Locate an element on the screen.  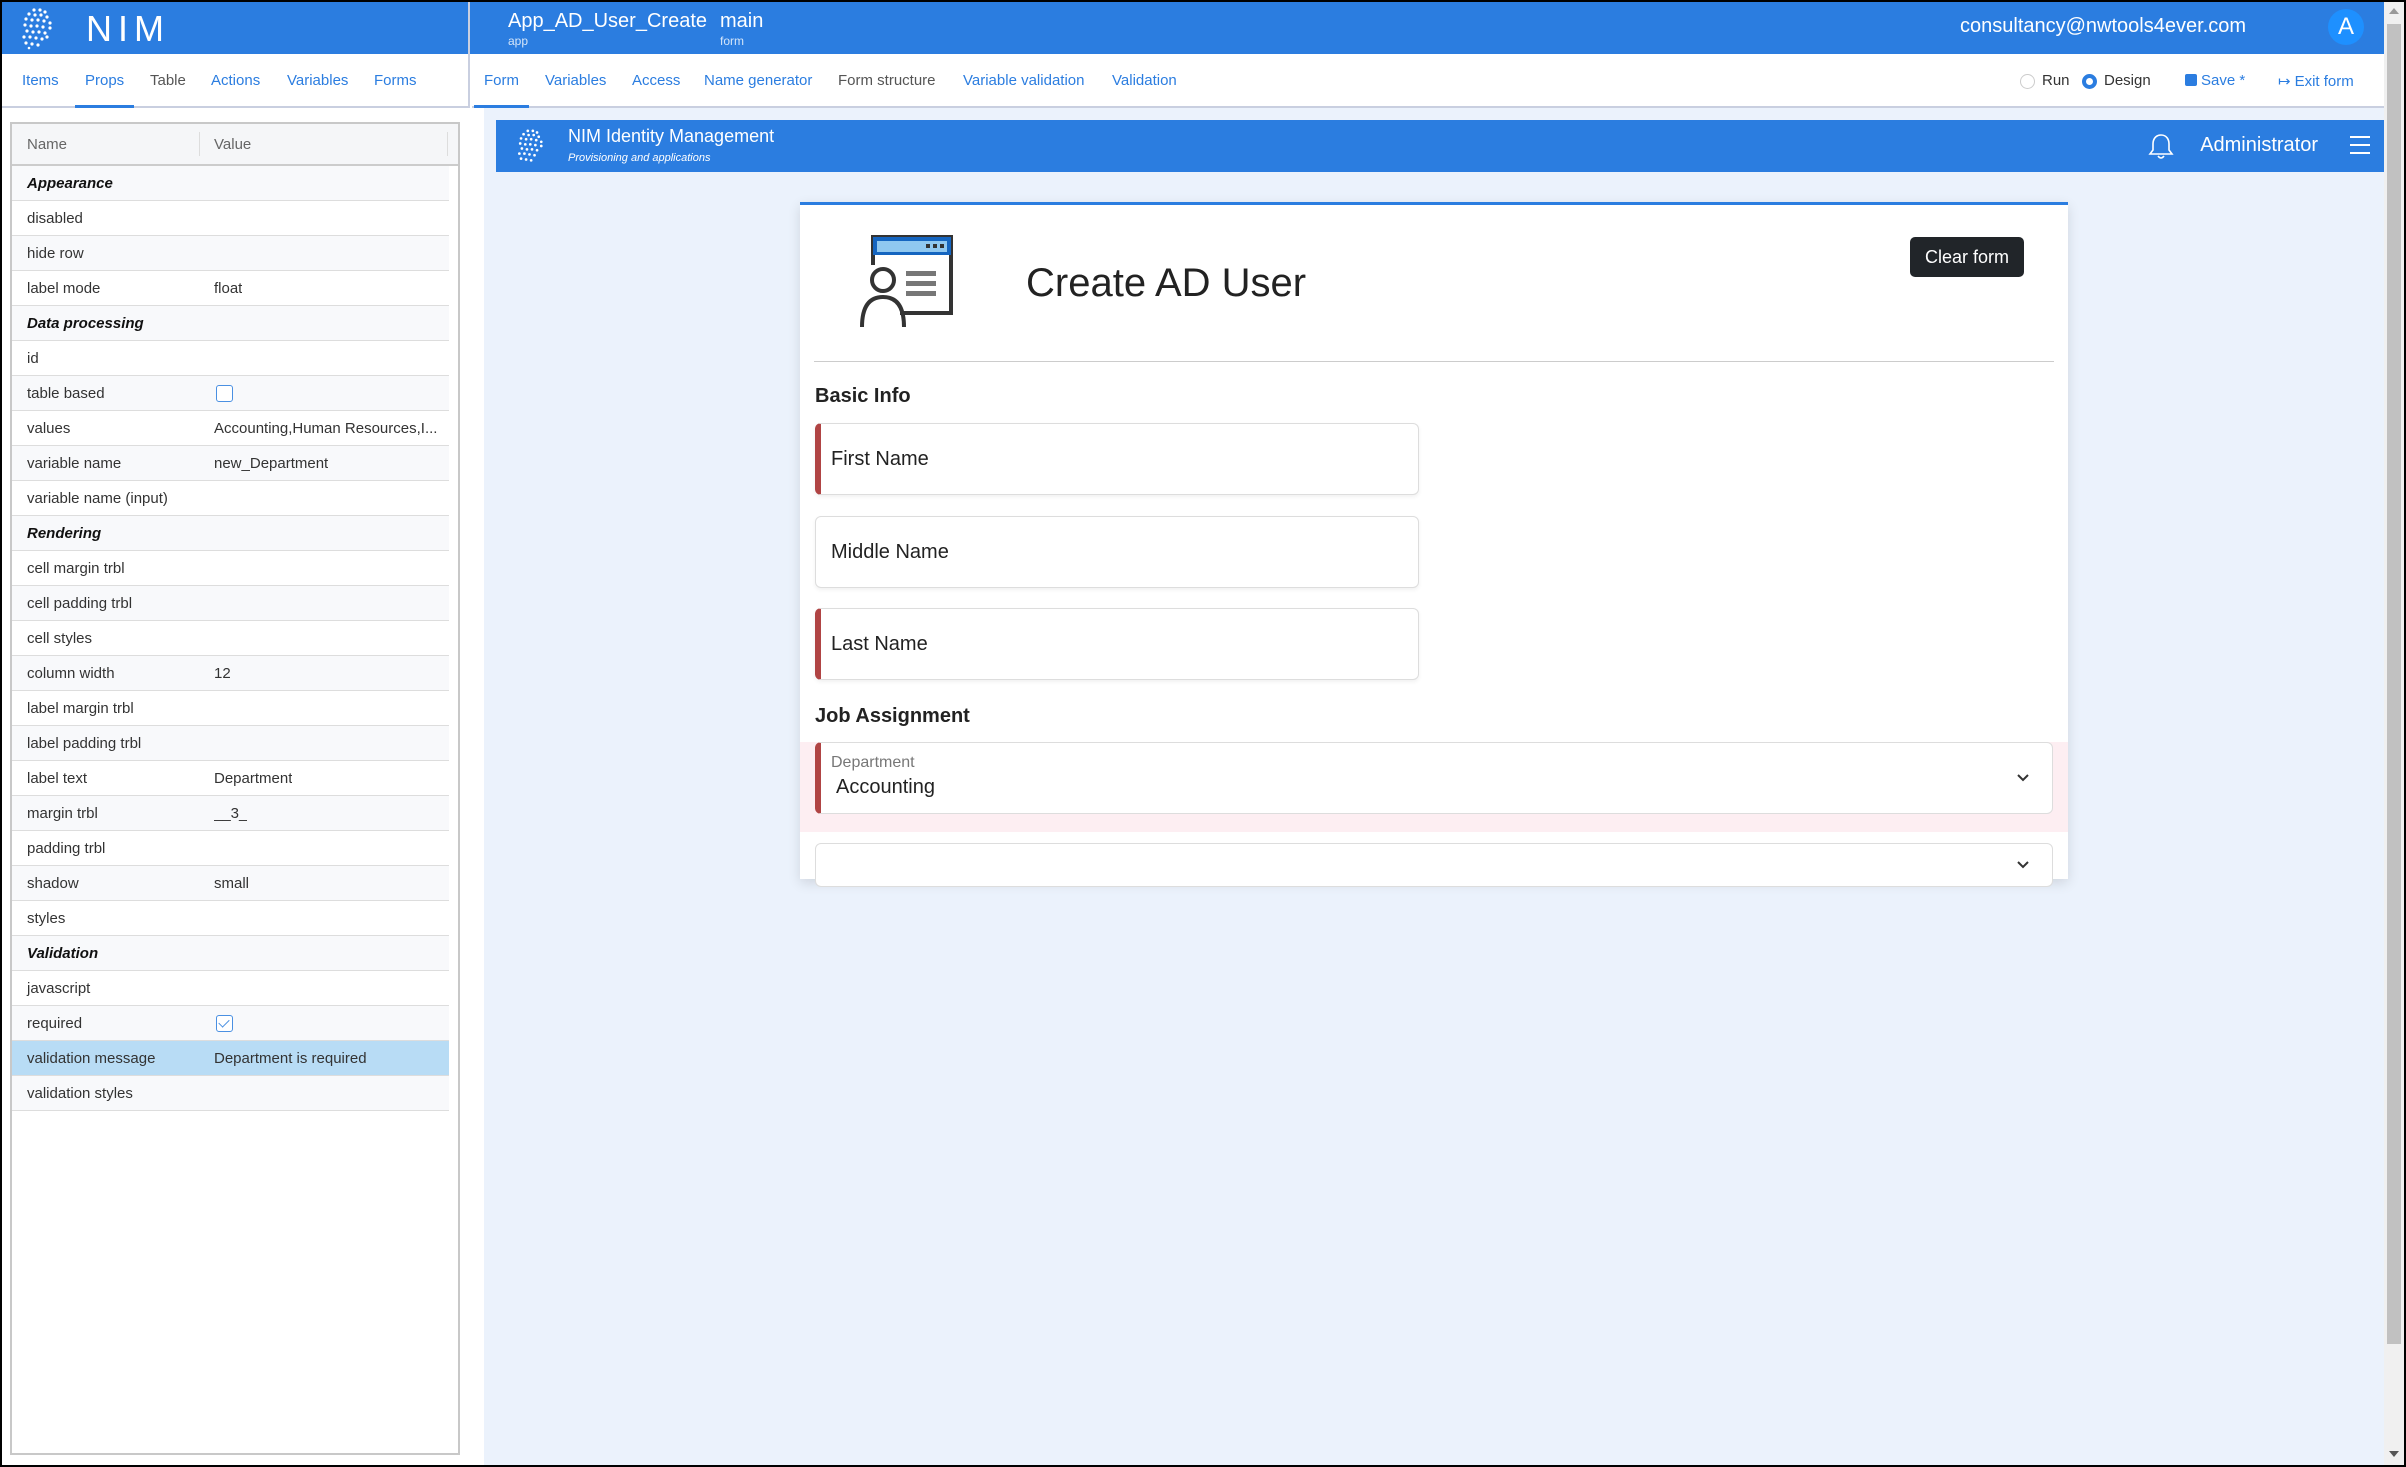
property-row: styles is located at coordinates (230, 918).